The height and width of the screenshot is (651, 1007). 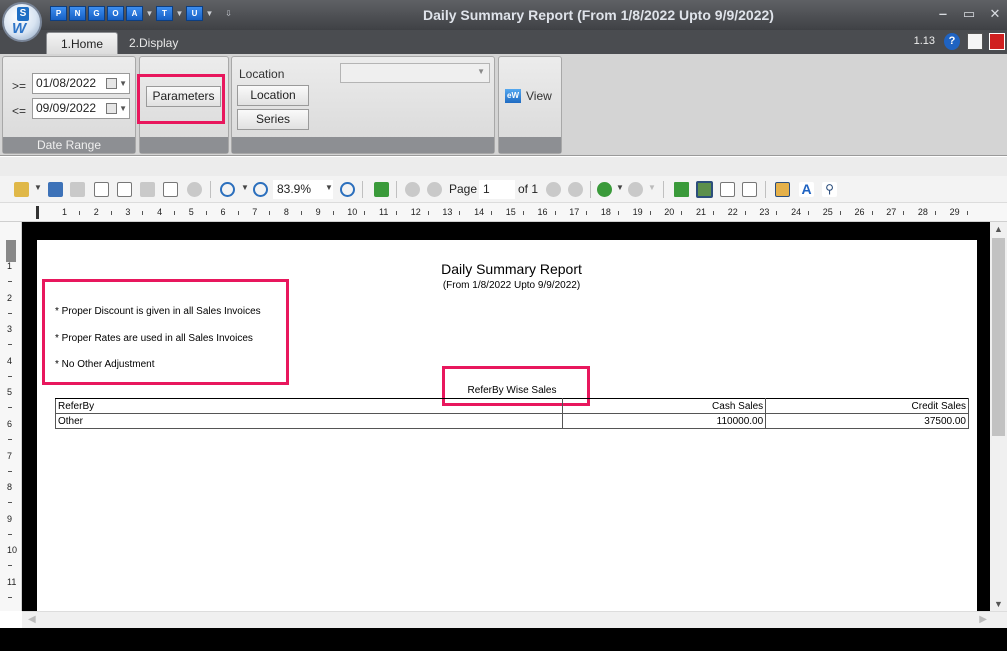 What do you see at coordinates (969, 14) in the screenshot?
I see `maximize-button: ▭` at bounding box center [969, 14].